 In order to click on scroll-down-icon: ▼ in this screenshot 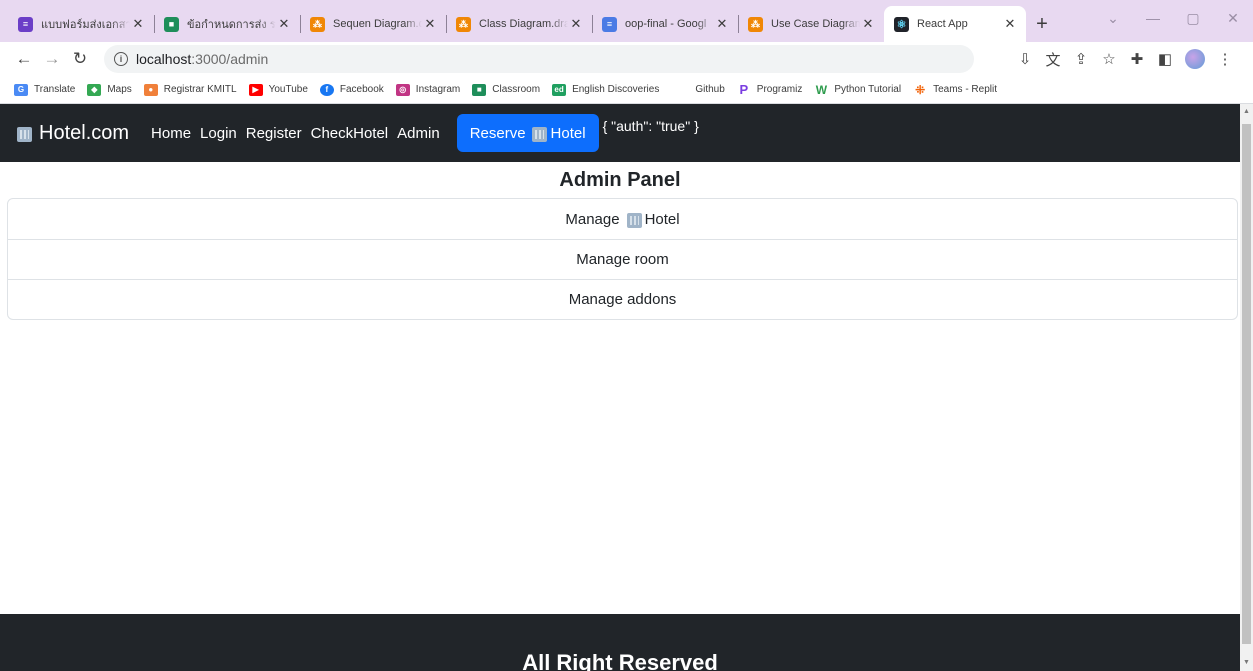, I will do `click(1246, 663)`.